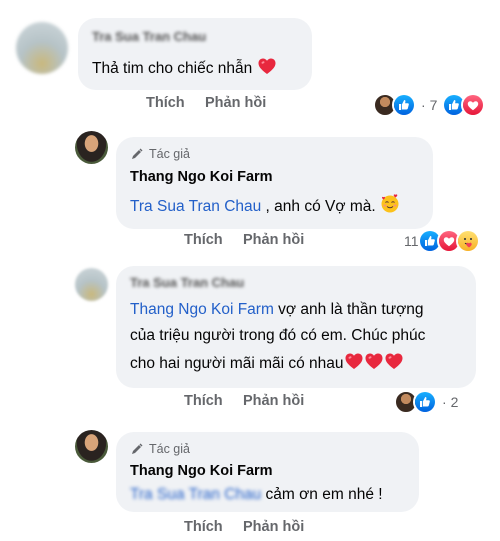 This screenshot has width=500, height=541. I want to click on reaction-count: · 7, so click(429, 105).